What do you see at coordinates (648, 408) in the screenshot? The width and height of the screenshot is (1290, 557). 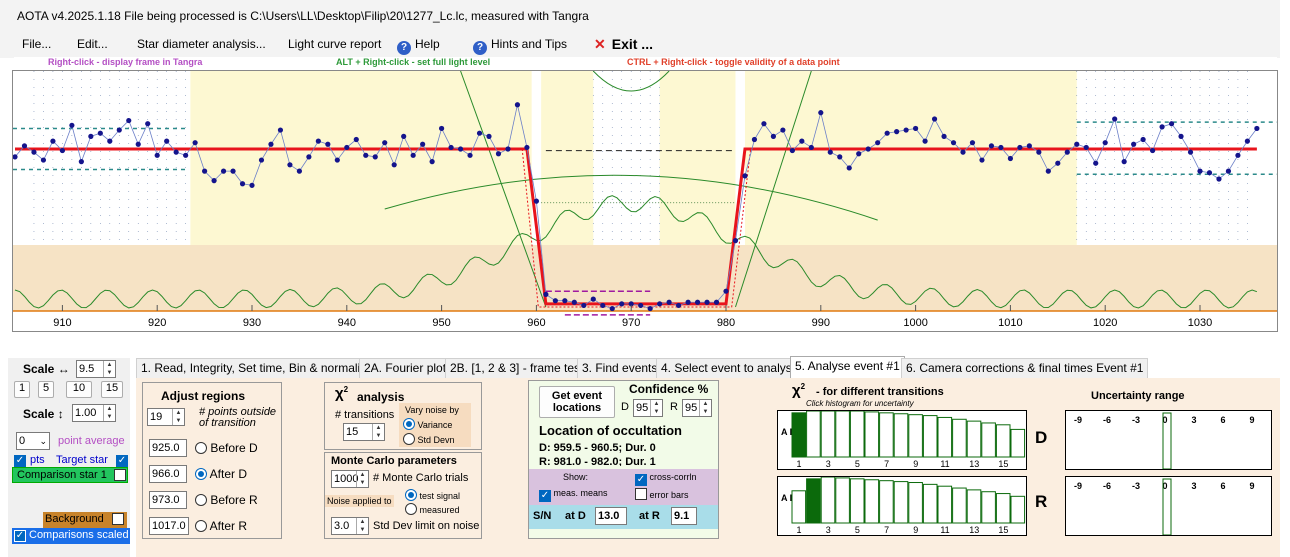 I see `conf-d-spinner: 95 ▲ ▼` at bounding box center [648, 408].